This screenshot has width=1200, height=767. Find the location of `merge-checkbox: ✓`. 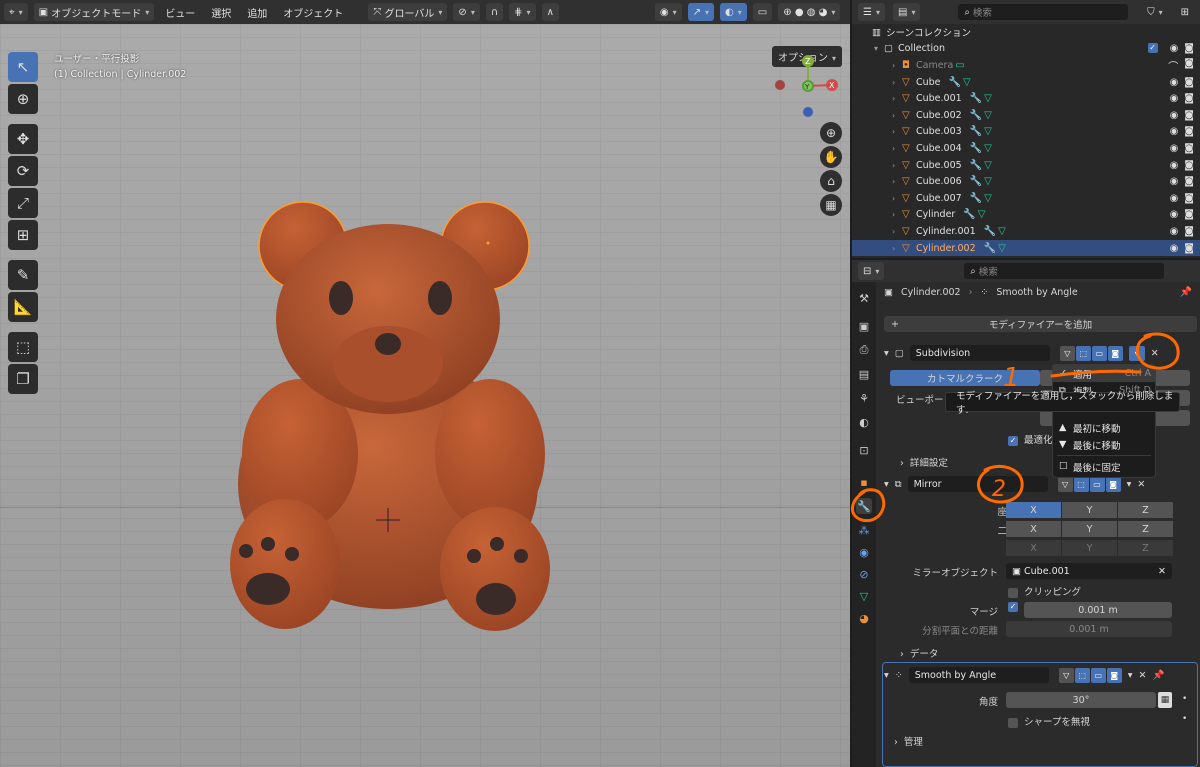

merge-checkbox: ✓ is located at coordinates (1016, 607).